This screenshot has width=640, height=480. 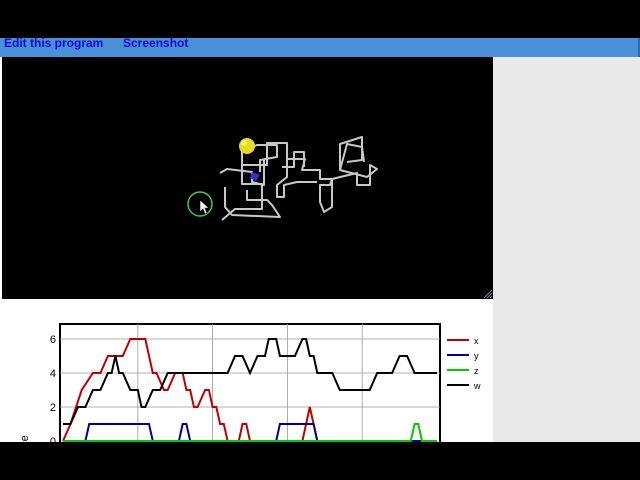 What do you see at coordinates (477, 386) in the screenshot?
I see `legend-label-w: w` at bounding box center [477, 386].